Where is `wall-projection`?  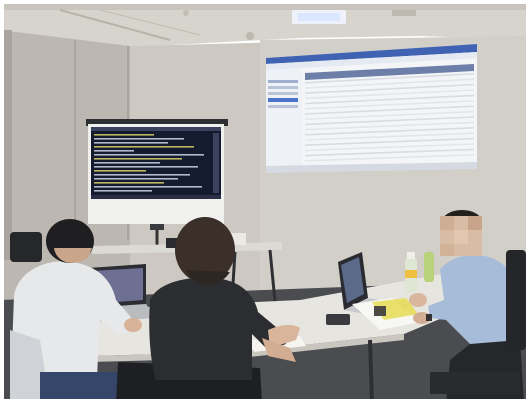
wall-projection is located at coordinates (371, 108).